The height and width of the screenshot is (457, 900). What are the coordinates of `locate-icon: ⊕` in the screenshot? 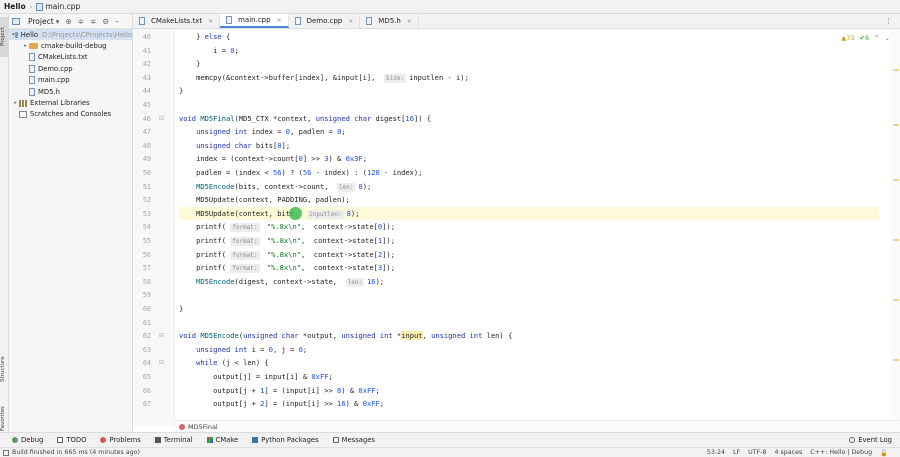 It's located at (68, 21).